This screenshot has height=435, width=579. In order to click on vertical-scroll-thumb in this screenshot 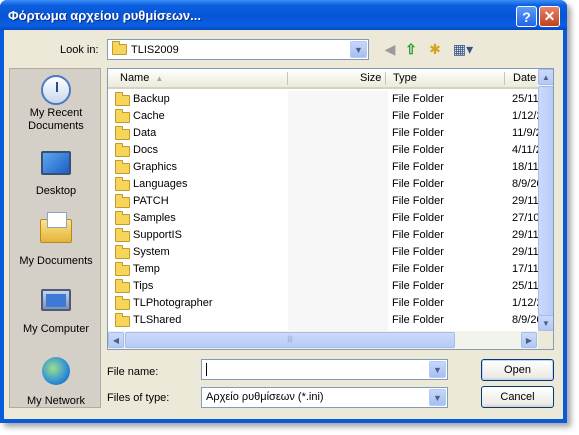, I will do `click(545, 201)`.